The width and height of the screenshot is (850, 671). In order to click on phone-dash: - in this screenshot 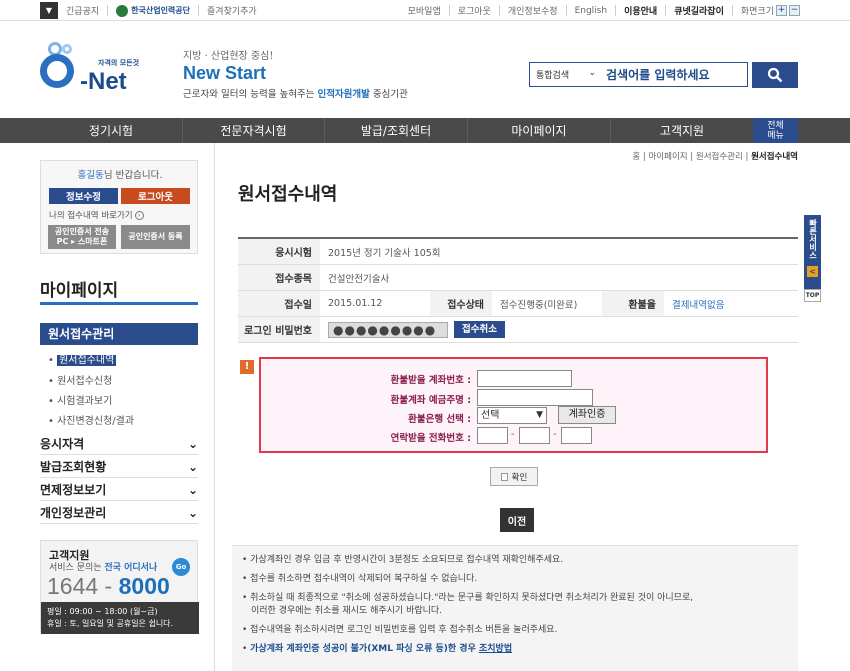, I will do `click(513, 434)`.